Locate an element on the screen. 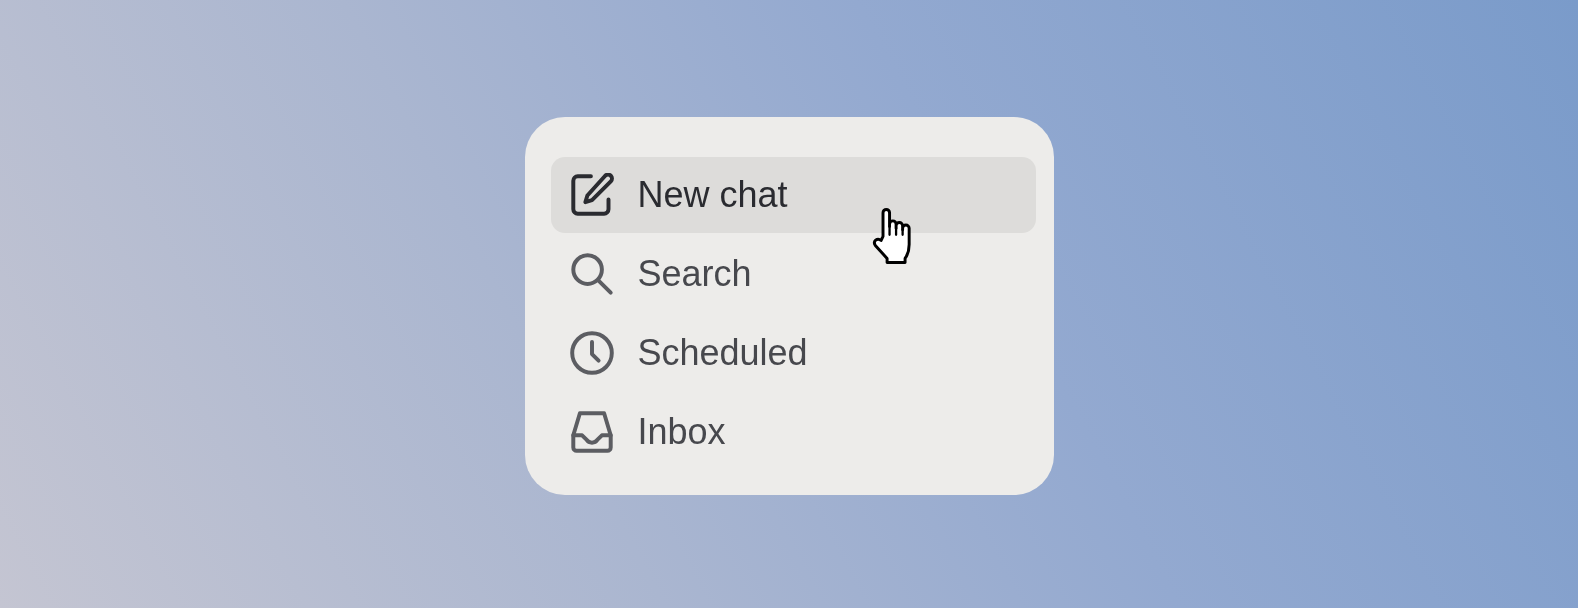 This screenshot has width=1578, height=608. menu-item: Scheduled is located at coordinates (793, 353).